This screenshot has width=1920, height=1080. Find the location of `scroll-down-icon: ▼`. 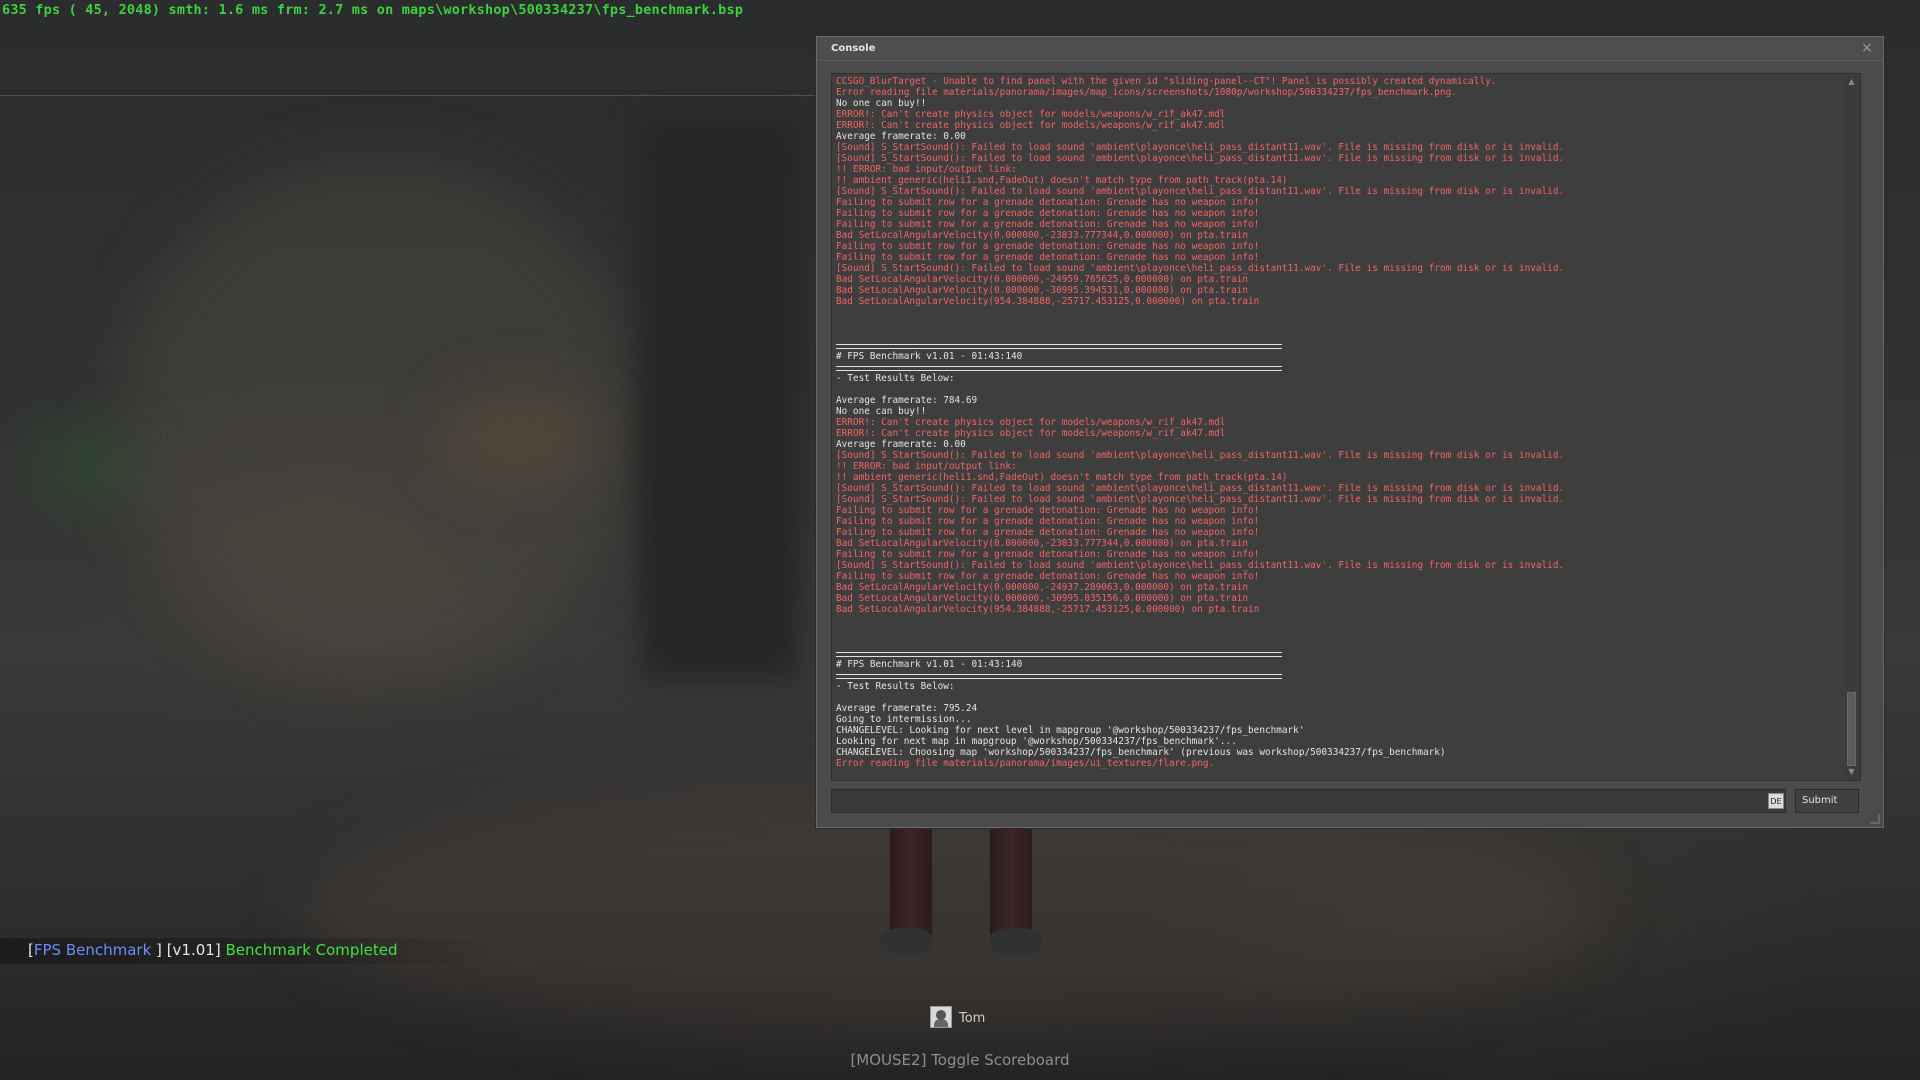

scroll-down-icon: ▼ is located at coordinates (1851, 772).